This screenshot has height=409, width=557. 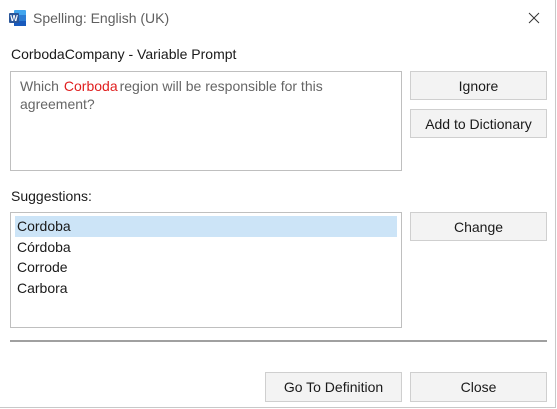 I want to click on ignore-button: Ignore, so click(x=478, y=85).